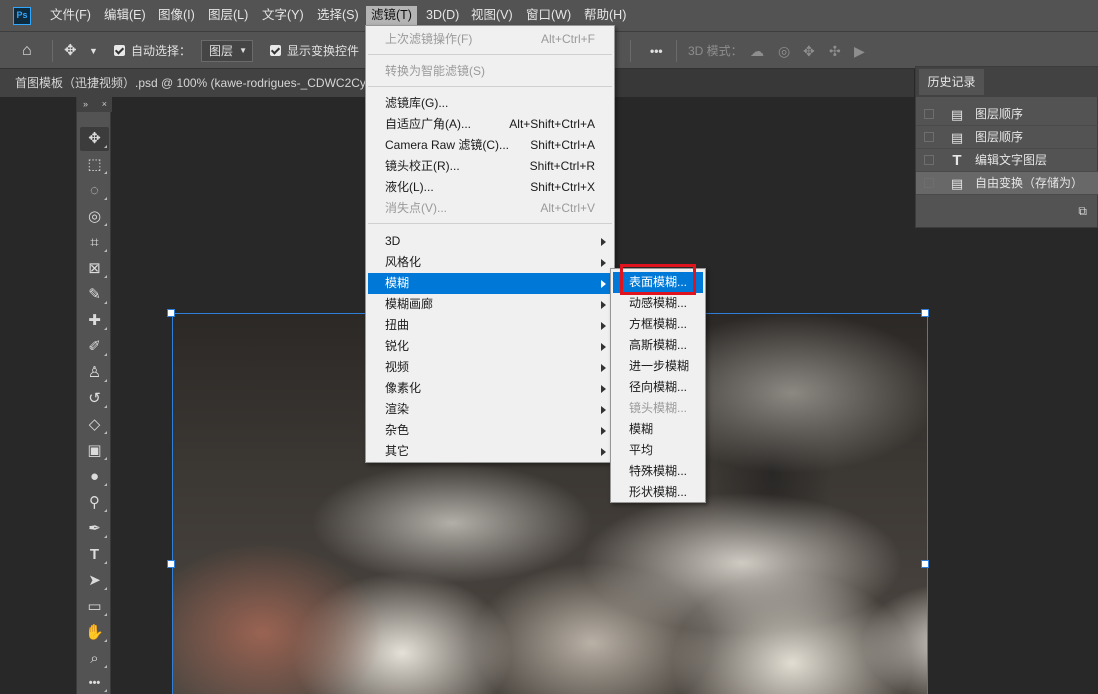 The image size is (1098, 694). I want to click on submenu-item-average: 平均, so click(658, 450).